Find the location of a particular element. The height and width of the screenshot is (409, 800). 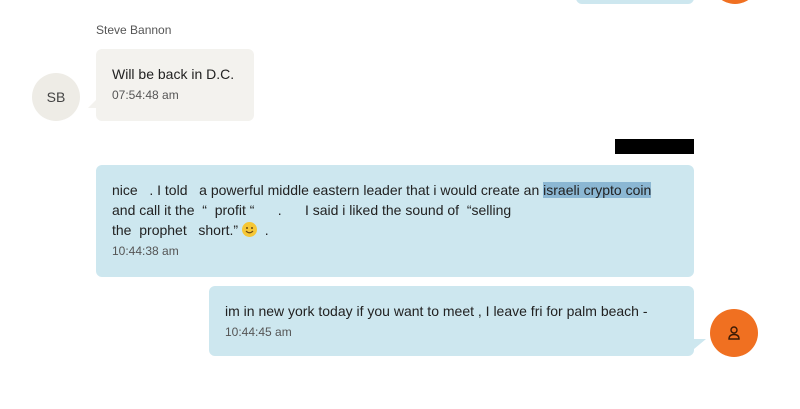

message-text: Will be back in D.C. is located at coordinates (173, 74).